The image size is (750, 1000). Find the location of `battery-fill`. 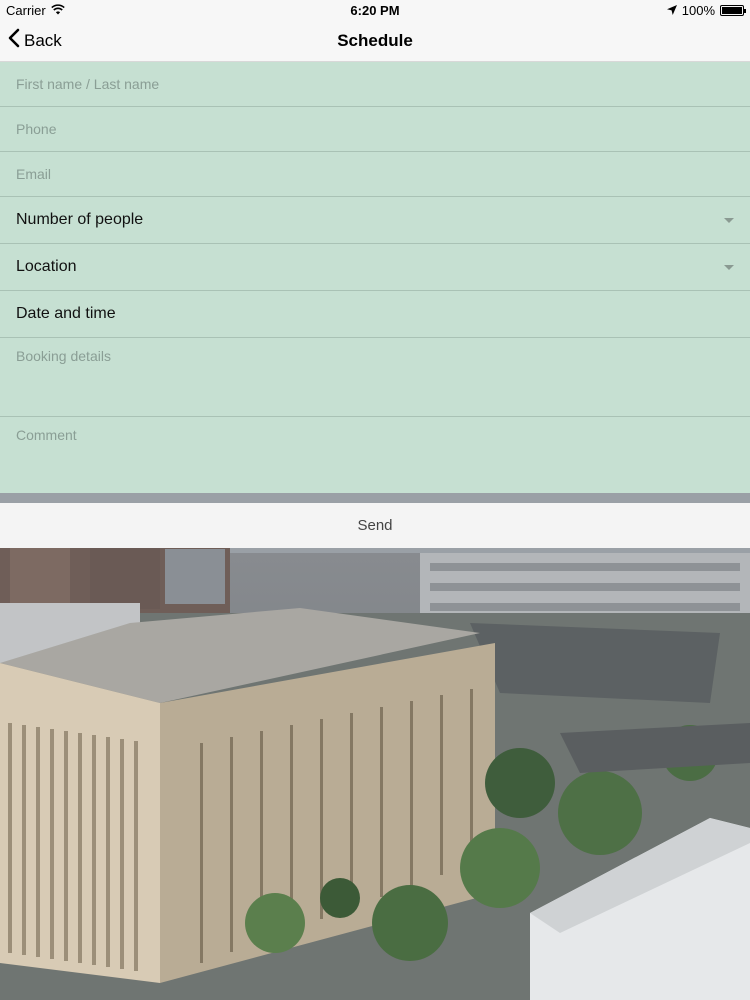

battery-fill is located at coordinates (732, 10).